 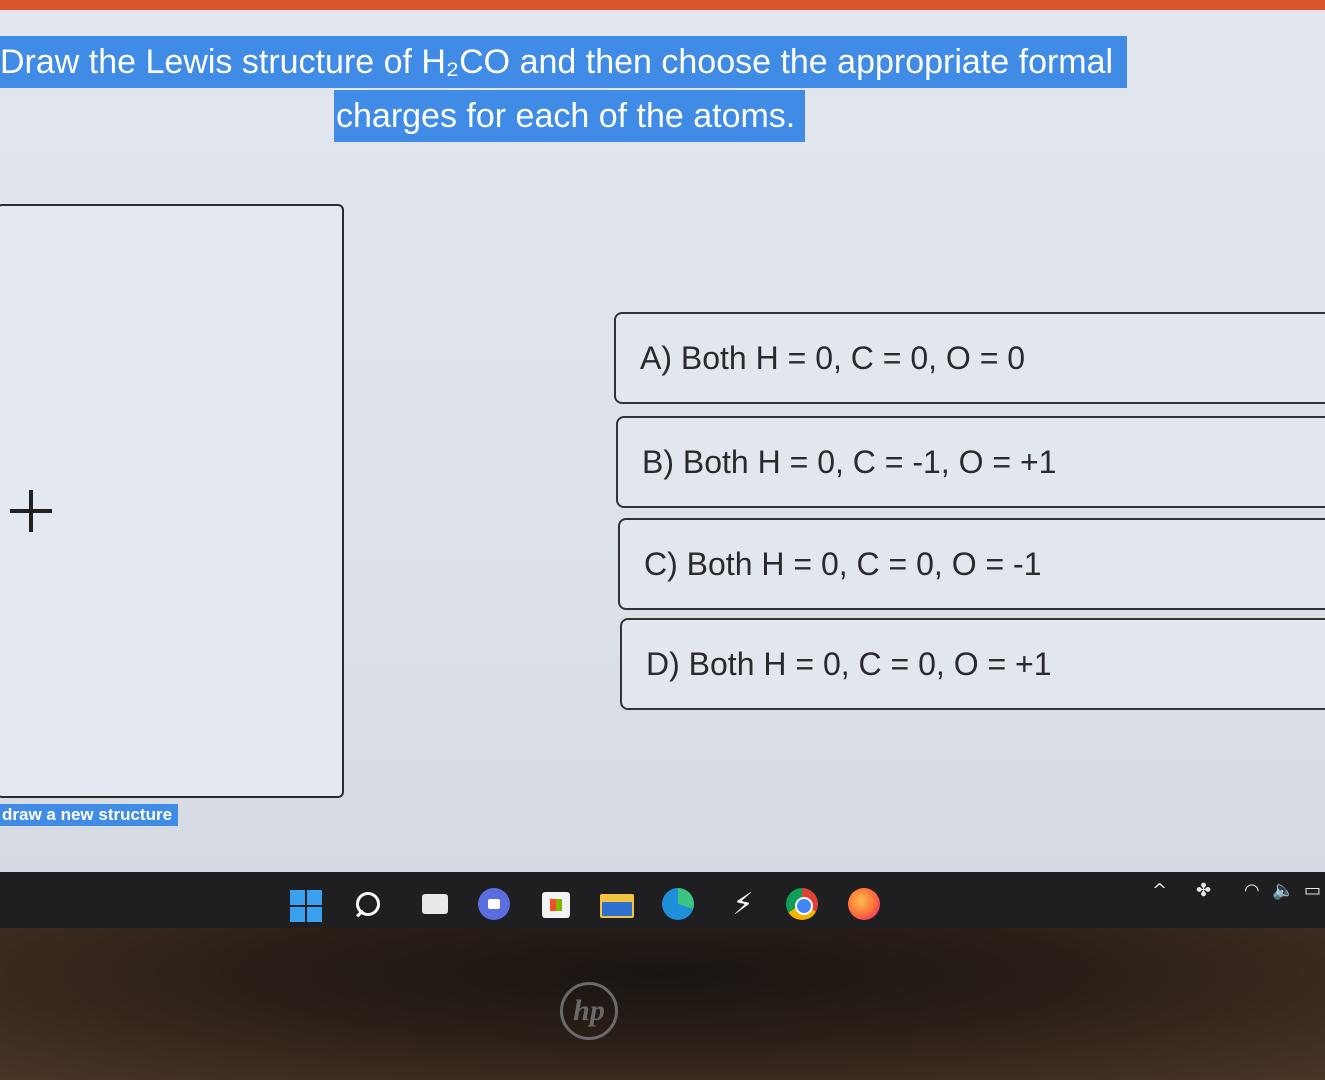 What do you see at coordinates (437, 905) in the screenshot?
I see `task-view-icon` at bounding box center [437, 905].